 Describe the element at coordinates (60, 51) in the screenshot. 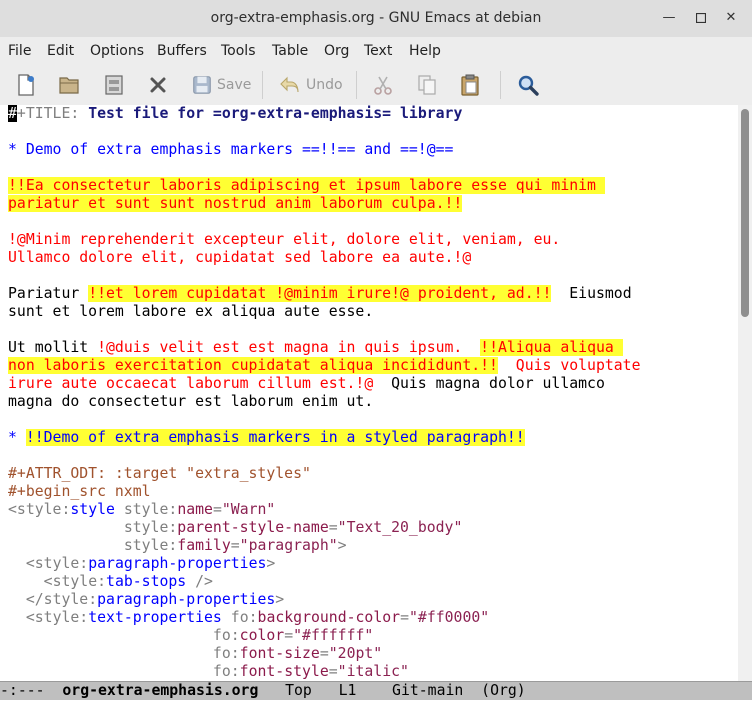

I see `menu-edit: Edit` at that location.